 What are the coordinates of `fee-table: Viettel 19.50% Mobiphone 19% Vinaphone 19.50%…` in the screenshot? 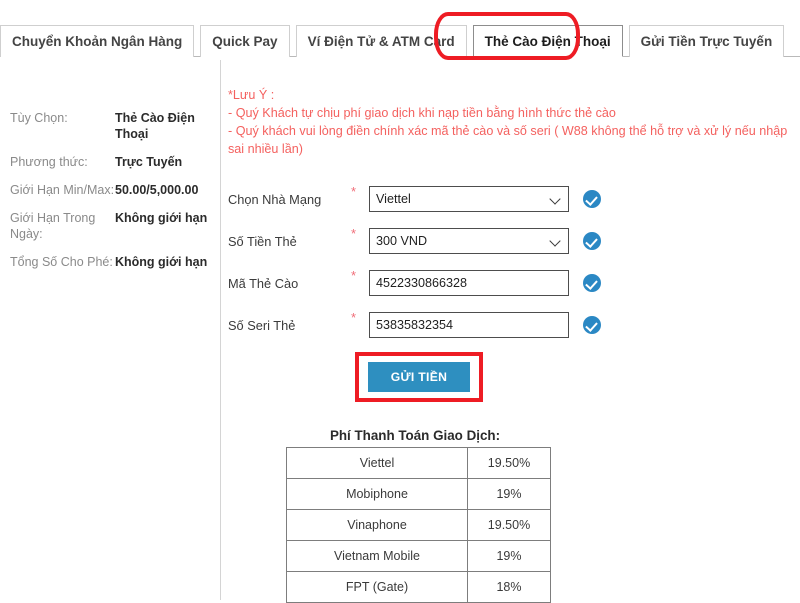 It's located at (418, 525).